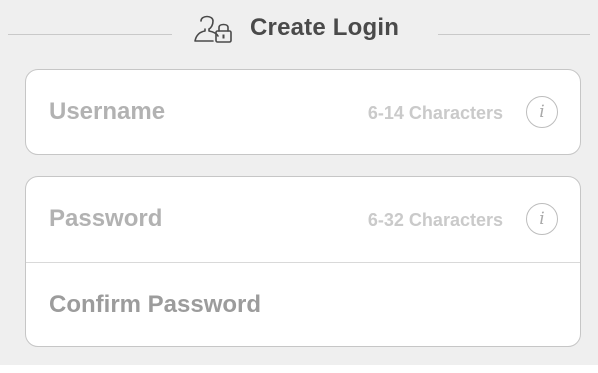 This screenshot has width=598, height=373. I want to click on page-title: Create Login, so click(325, 27).